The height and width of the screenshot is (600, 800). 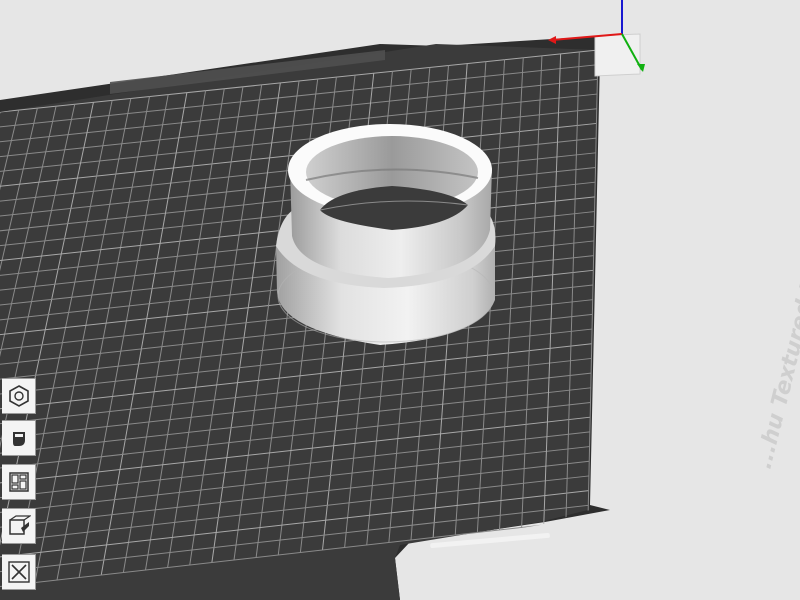 I want to click on settings-tool-button, so click(x=19, y=396).